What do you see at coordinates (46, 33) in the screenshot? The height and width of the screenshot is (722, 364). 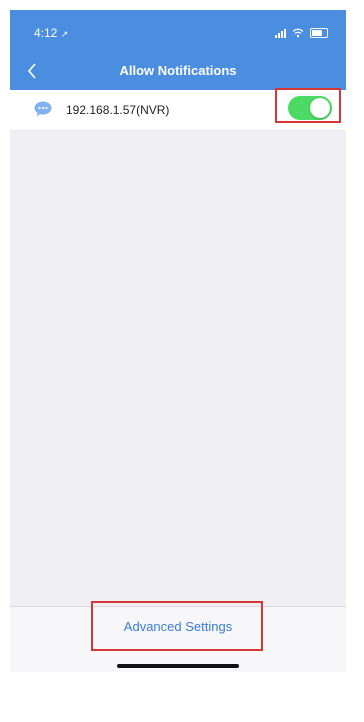 I see `status-time-text: 4:12` at bounding box center [46, 33].